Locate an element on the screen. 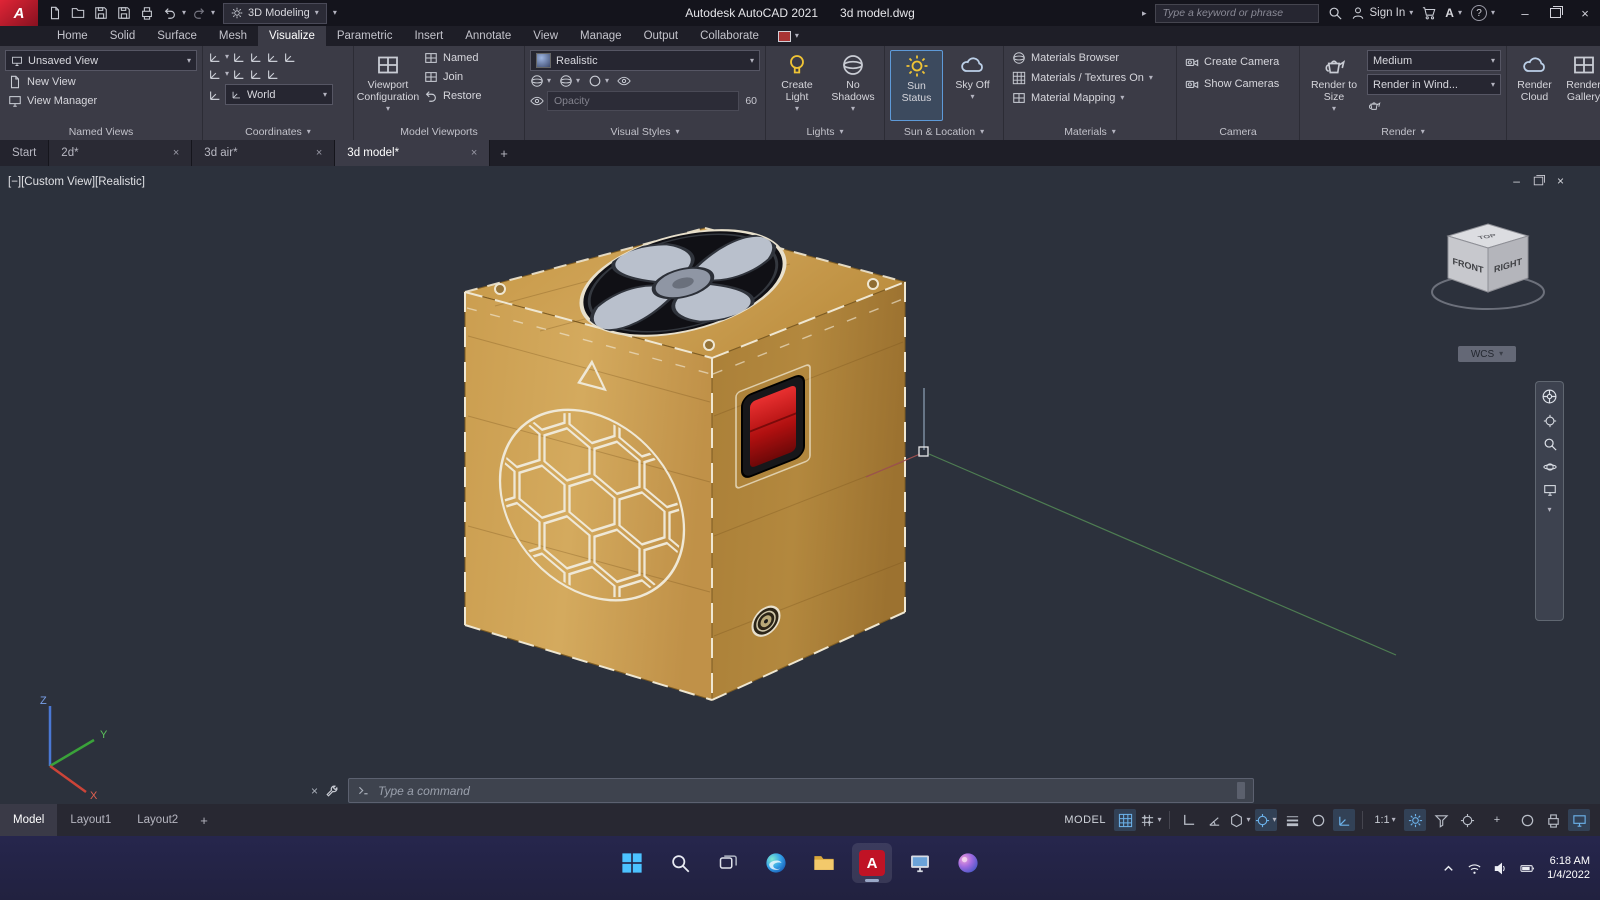 The image size is (1600, 900). help-search-input is located at coordinates (1237, 13).